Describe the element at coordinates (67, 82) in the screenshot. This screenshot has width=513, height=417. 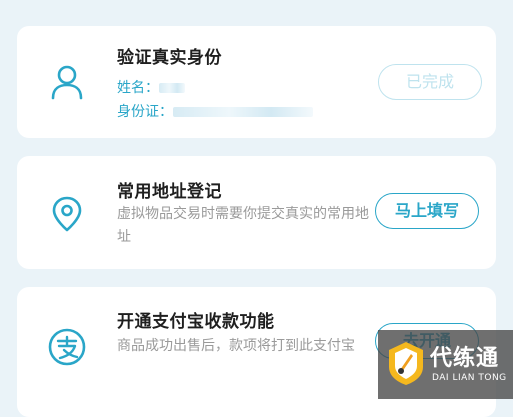
I see `person-icon` at that location.